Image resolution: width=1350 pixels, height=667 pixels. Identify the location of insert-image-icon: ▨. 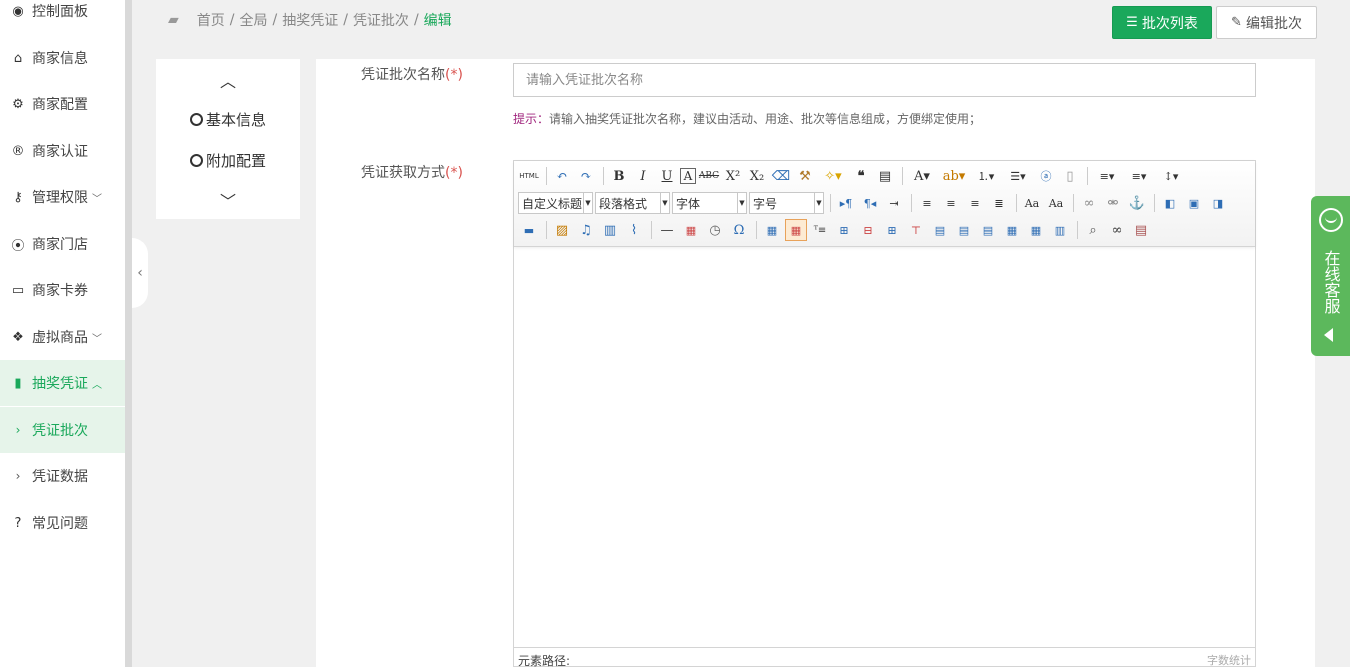
(562, 230).